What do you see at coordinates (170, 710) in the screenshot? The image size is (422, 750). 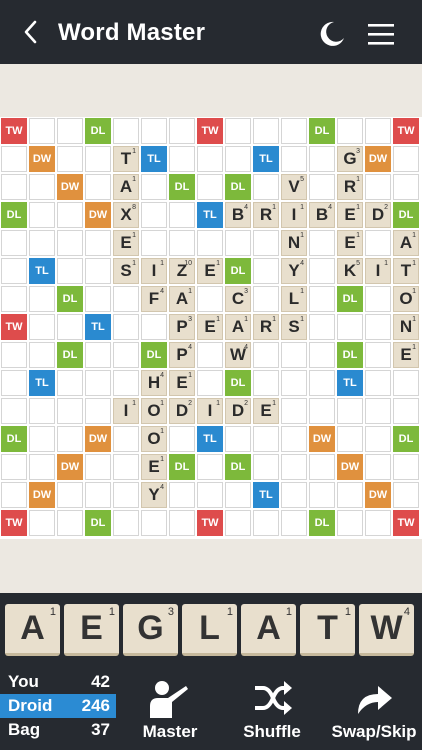 I see `master-button: Master` at bounding box center [170, 710].